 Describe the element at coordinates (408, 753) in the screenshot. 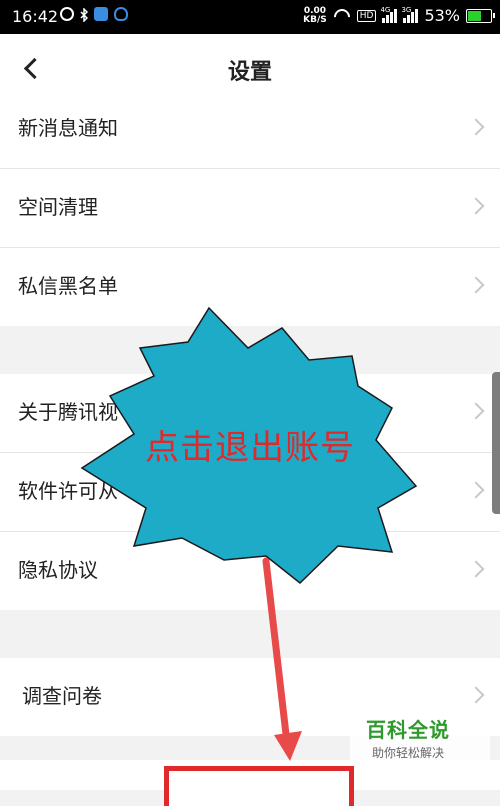

I see `watermark-sub: 助你轻松解决` at that location.